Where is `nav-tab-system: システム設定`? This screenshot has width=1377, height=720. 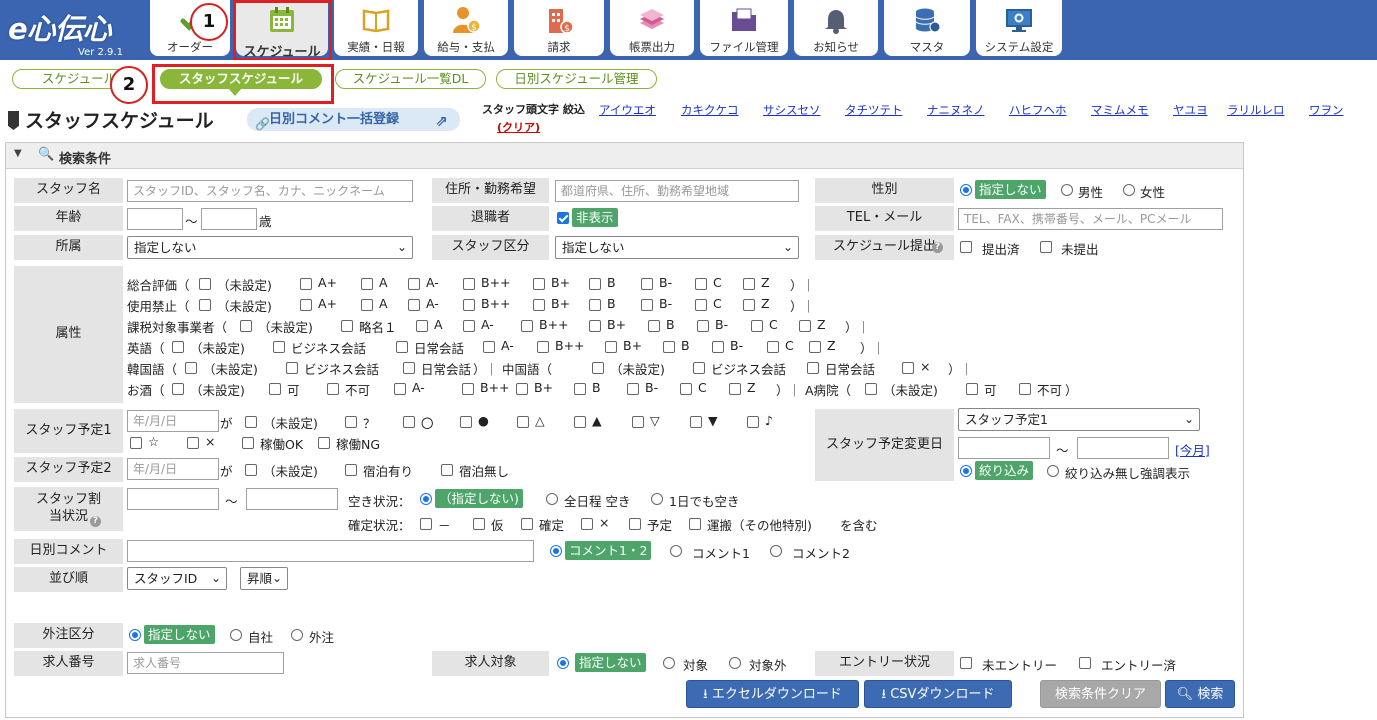
nav-tab-system: システム設定 is located at coordinates (1019, 28).